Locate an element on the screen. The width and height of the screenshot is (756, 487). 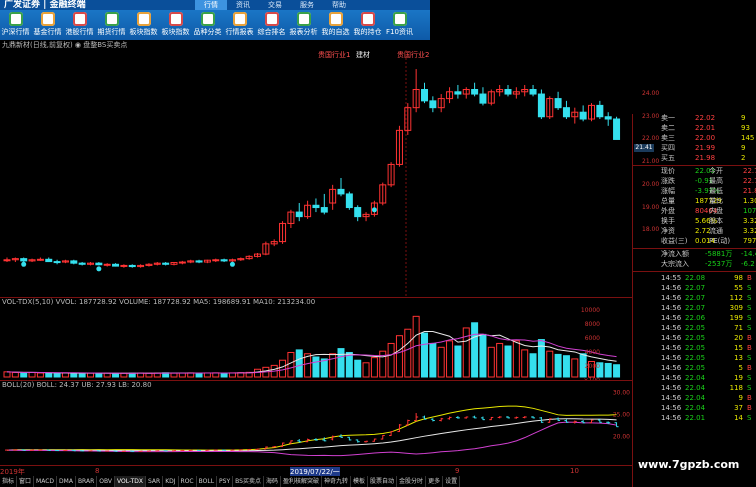
quote-row: 卖二 22.01 93 is located at coordinates (694, 128).